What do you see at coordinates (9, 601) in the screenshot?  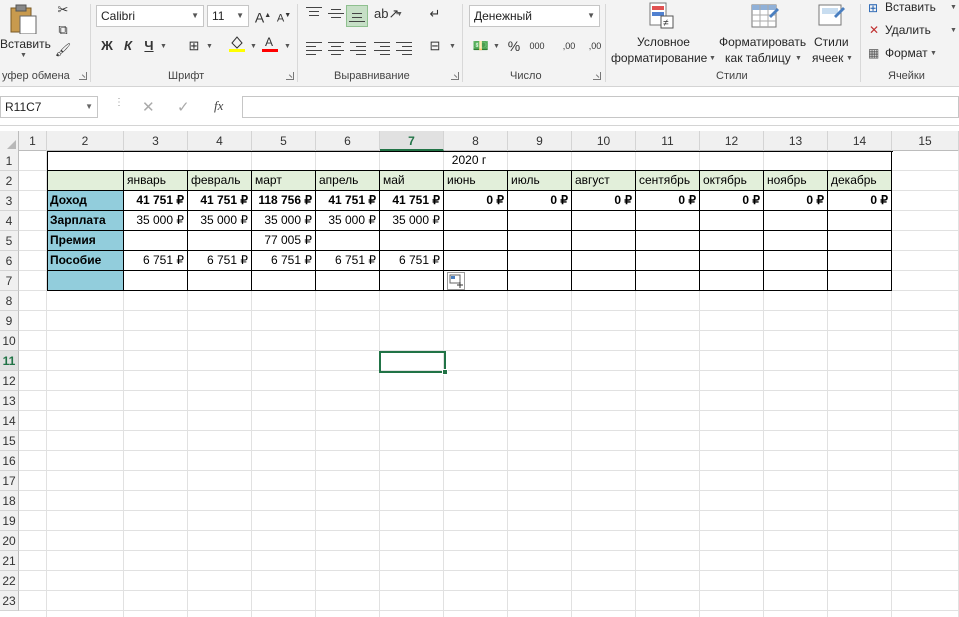 I see `row-header: 23` at bounding box center [9, 601].